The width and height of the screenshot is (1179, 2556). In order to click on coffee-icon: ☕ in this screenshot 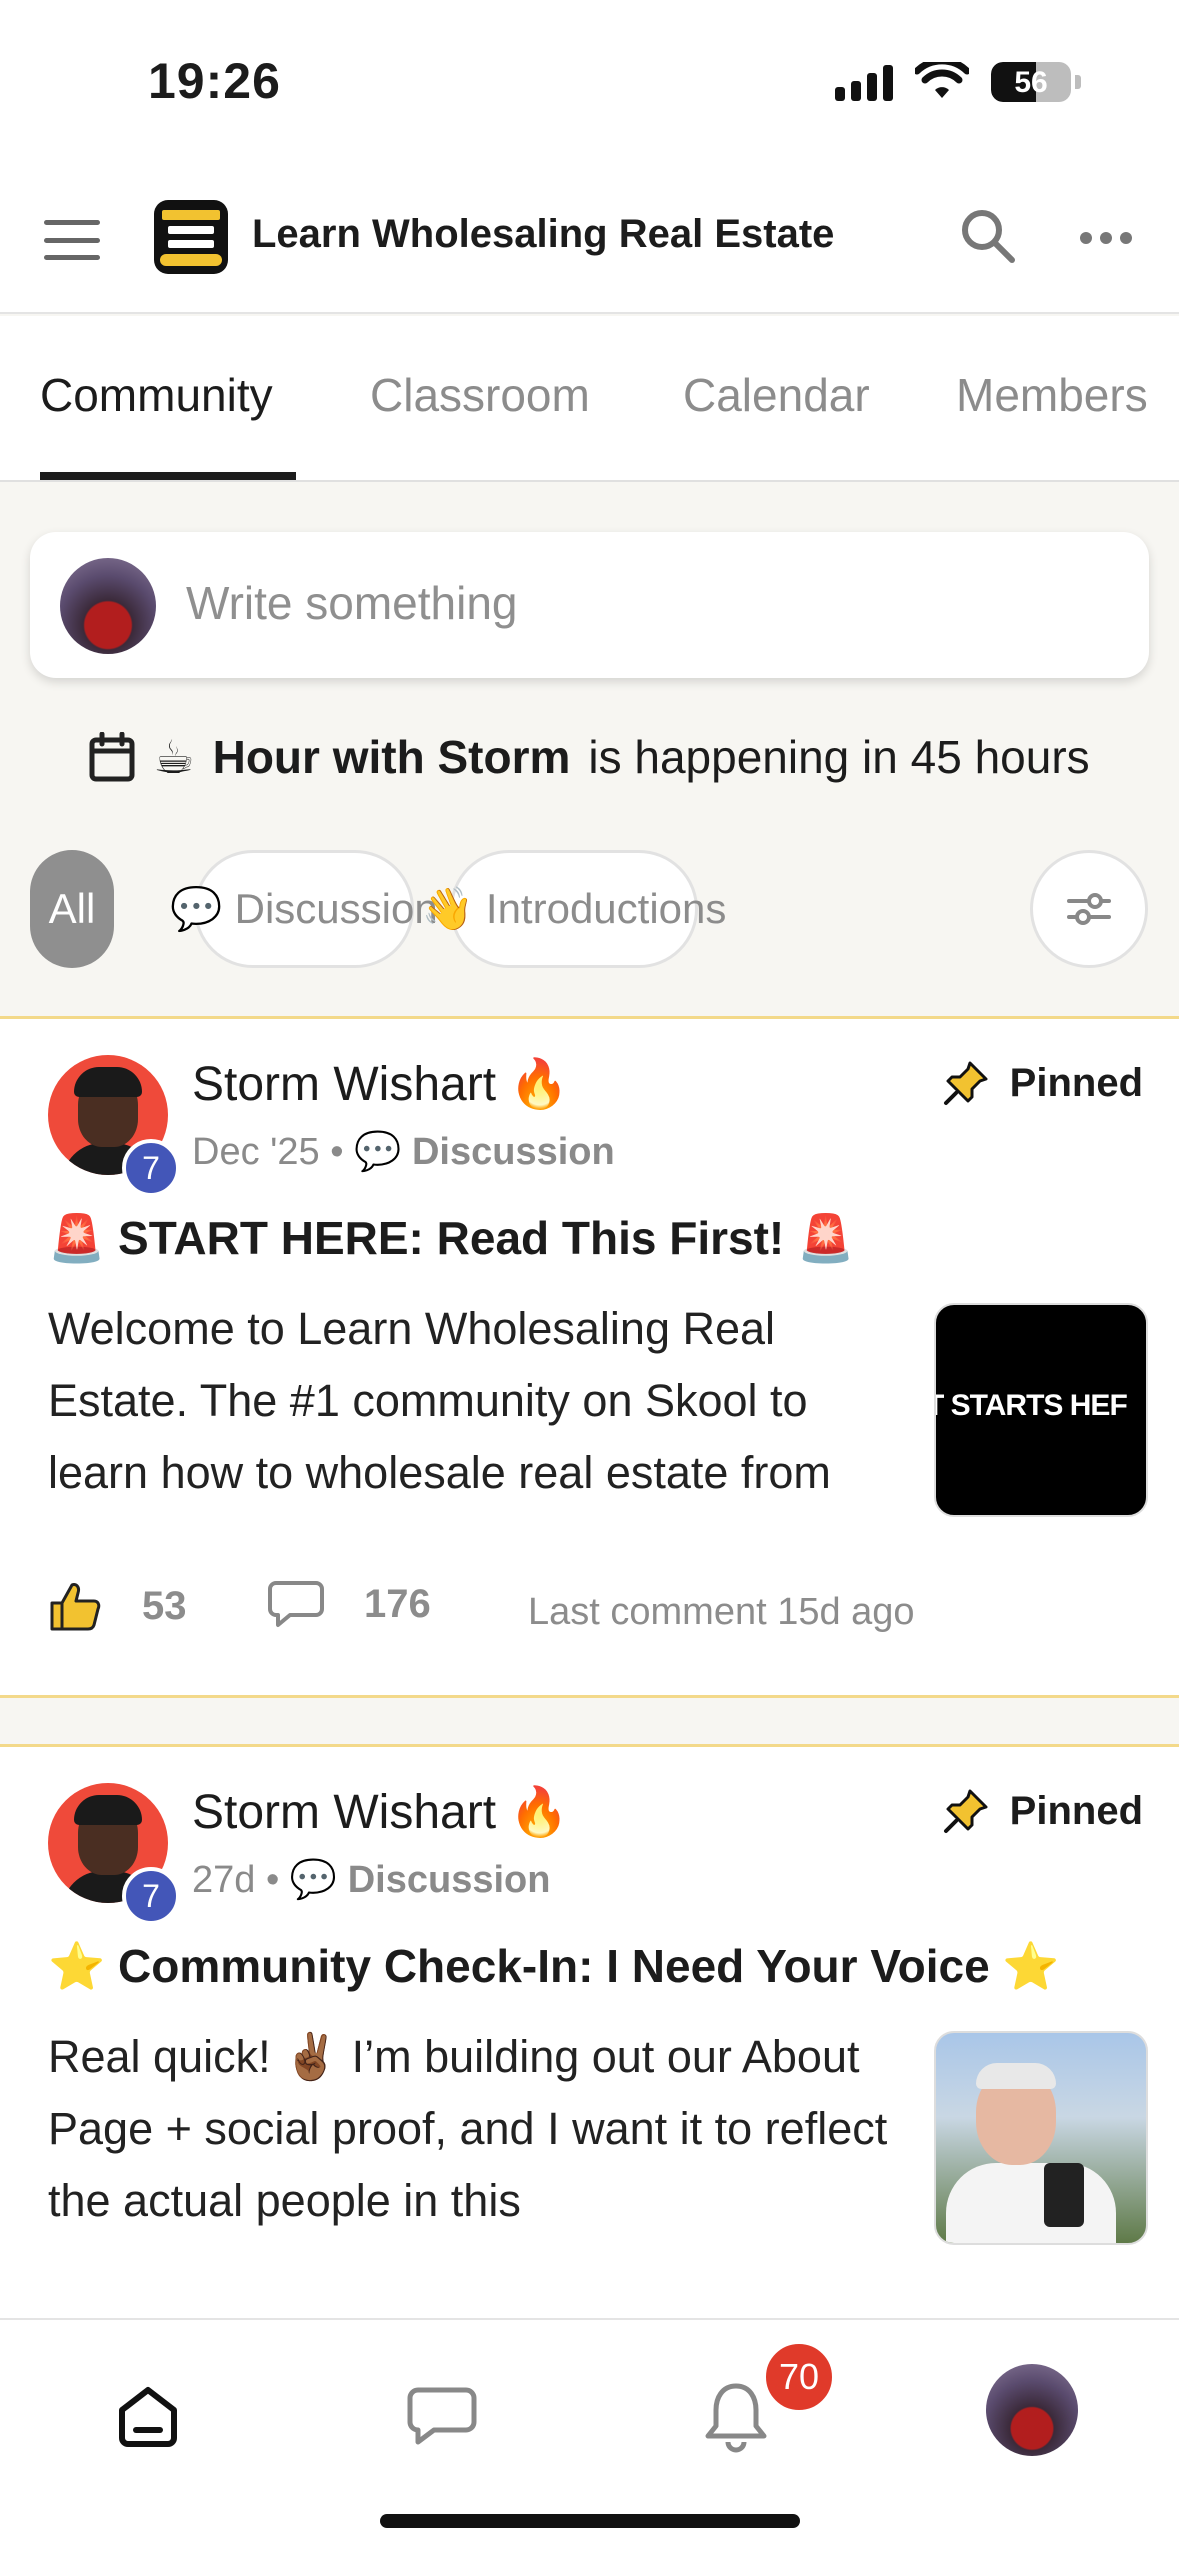, I will do `click(174, 757)`.